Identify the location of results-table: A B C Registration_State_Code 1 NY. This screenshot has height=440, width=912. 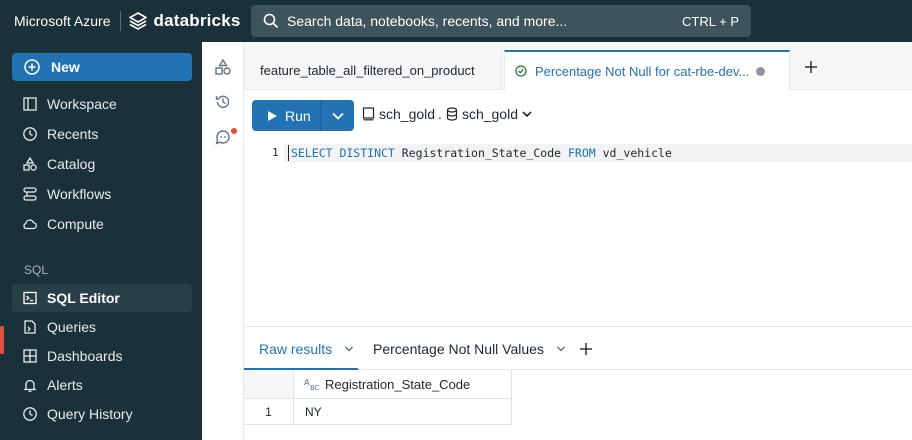
(379, 405).